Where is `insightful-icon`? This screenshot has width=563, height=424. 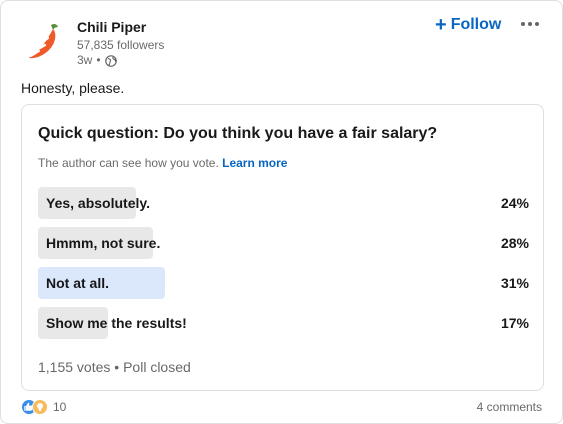 insightful-icon is located at coordinates (40, 407).